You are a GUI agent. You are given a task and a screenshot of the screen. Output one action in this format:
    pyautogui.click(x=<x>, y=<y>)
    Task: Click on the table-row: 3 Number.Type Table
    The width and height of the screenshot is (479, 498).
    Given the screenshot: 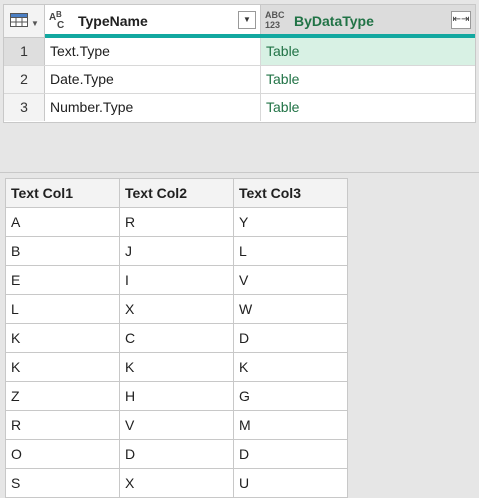 What is the action you would take?
    pyautogui.click(x=239, y=108)
    